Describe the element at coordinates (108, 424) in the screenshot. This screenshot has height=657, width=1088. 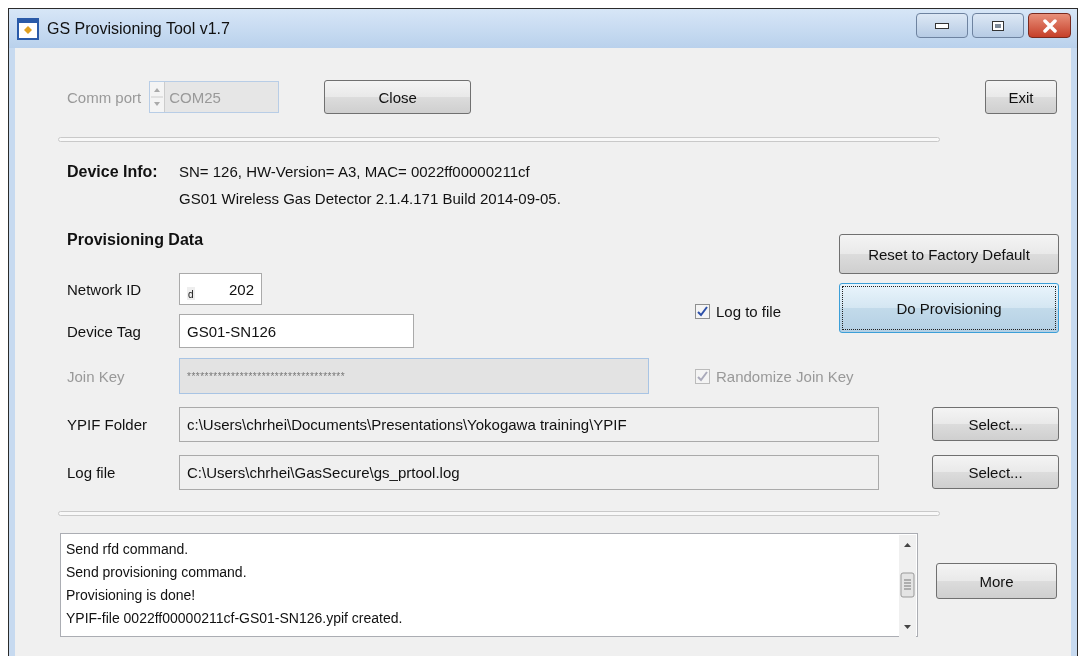
I see `field-label: YPIF Folder` at that location.